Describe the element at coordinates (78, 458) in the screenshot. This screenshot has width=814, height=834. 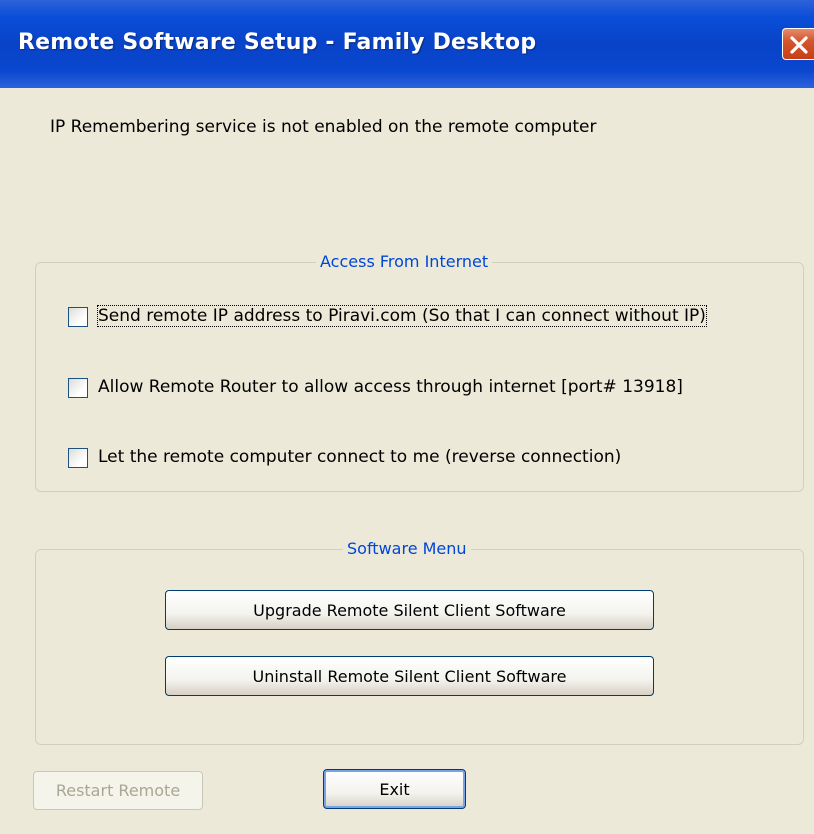
I see `reverse-connection-checkbox` at that location.